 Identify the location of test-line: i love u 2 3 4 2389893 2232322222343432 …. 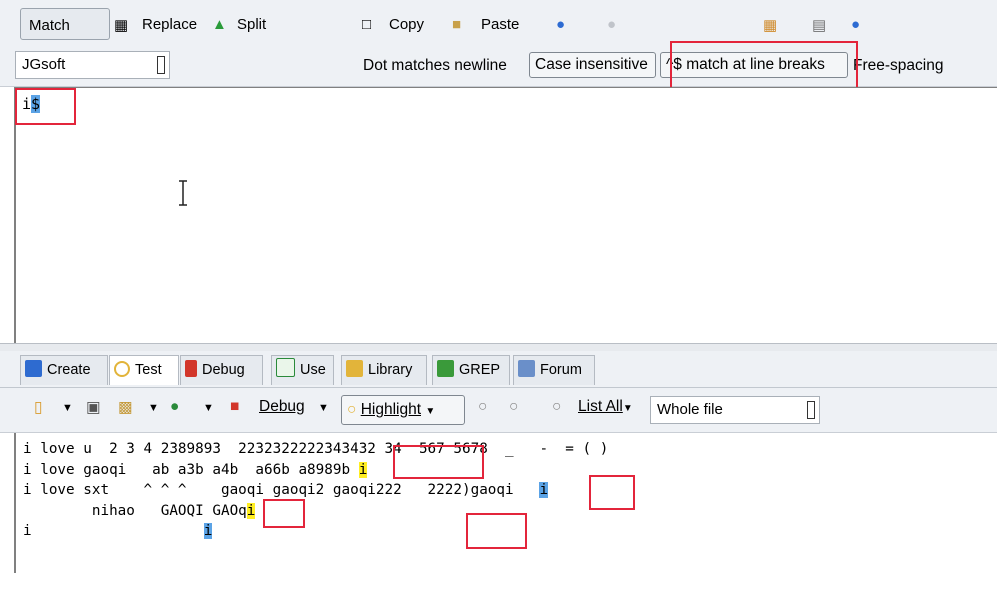
(316, 449).